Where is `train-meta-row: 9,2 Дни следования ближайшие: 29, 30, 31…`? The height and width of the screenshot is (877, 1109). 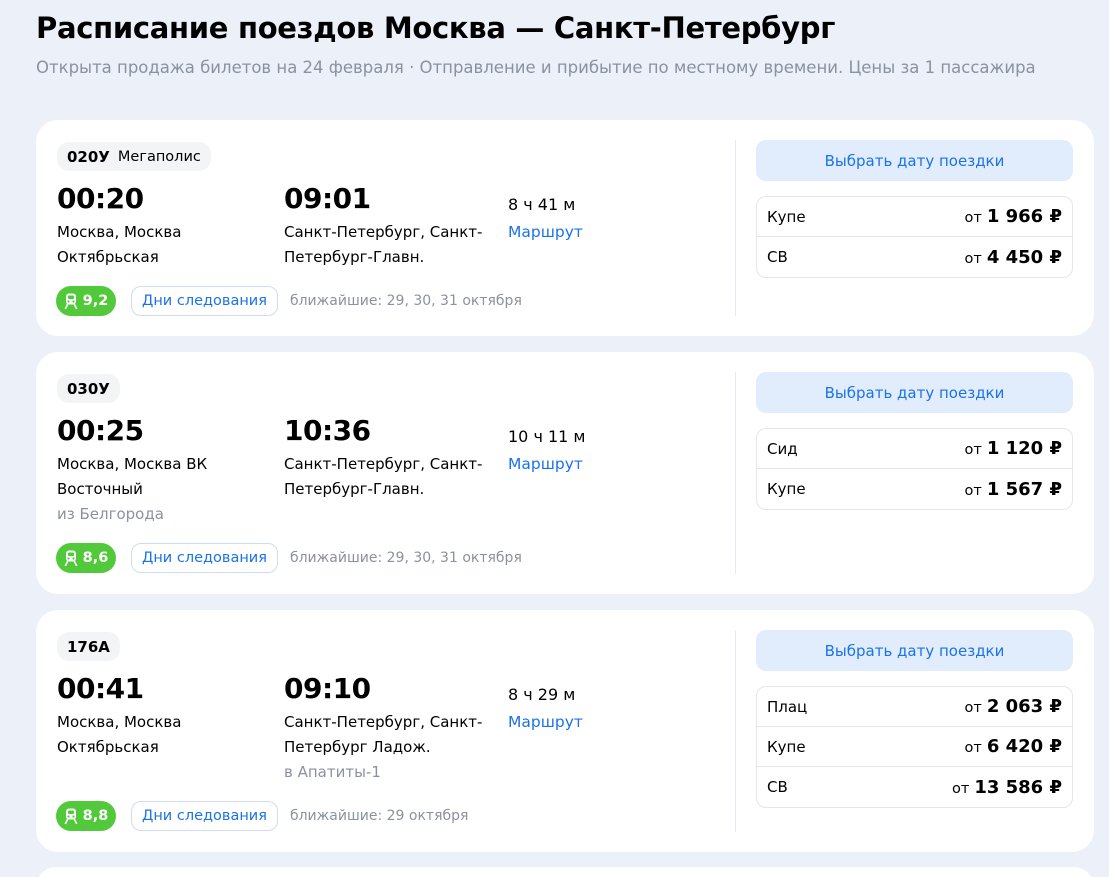 train-meta-row: 9,2 Дни следования ближайшие: 29, 30, 31… is located at coordinates (289, 301).